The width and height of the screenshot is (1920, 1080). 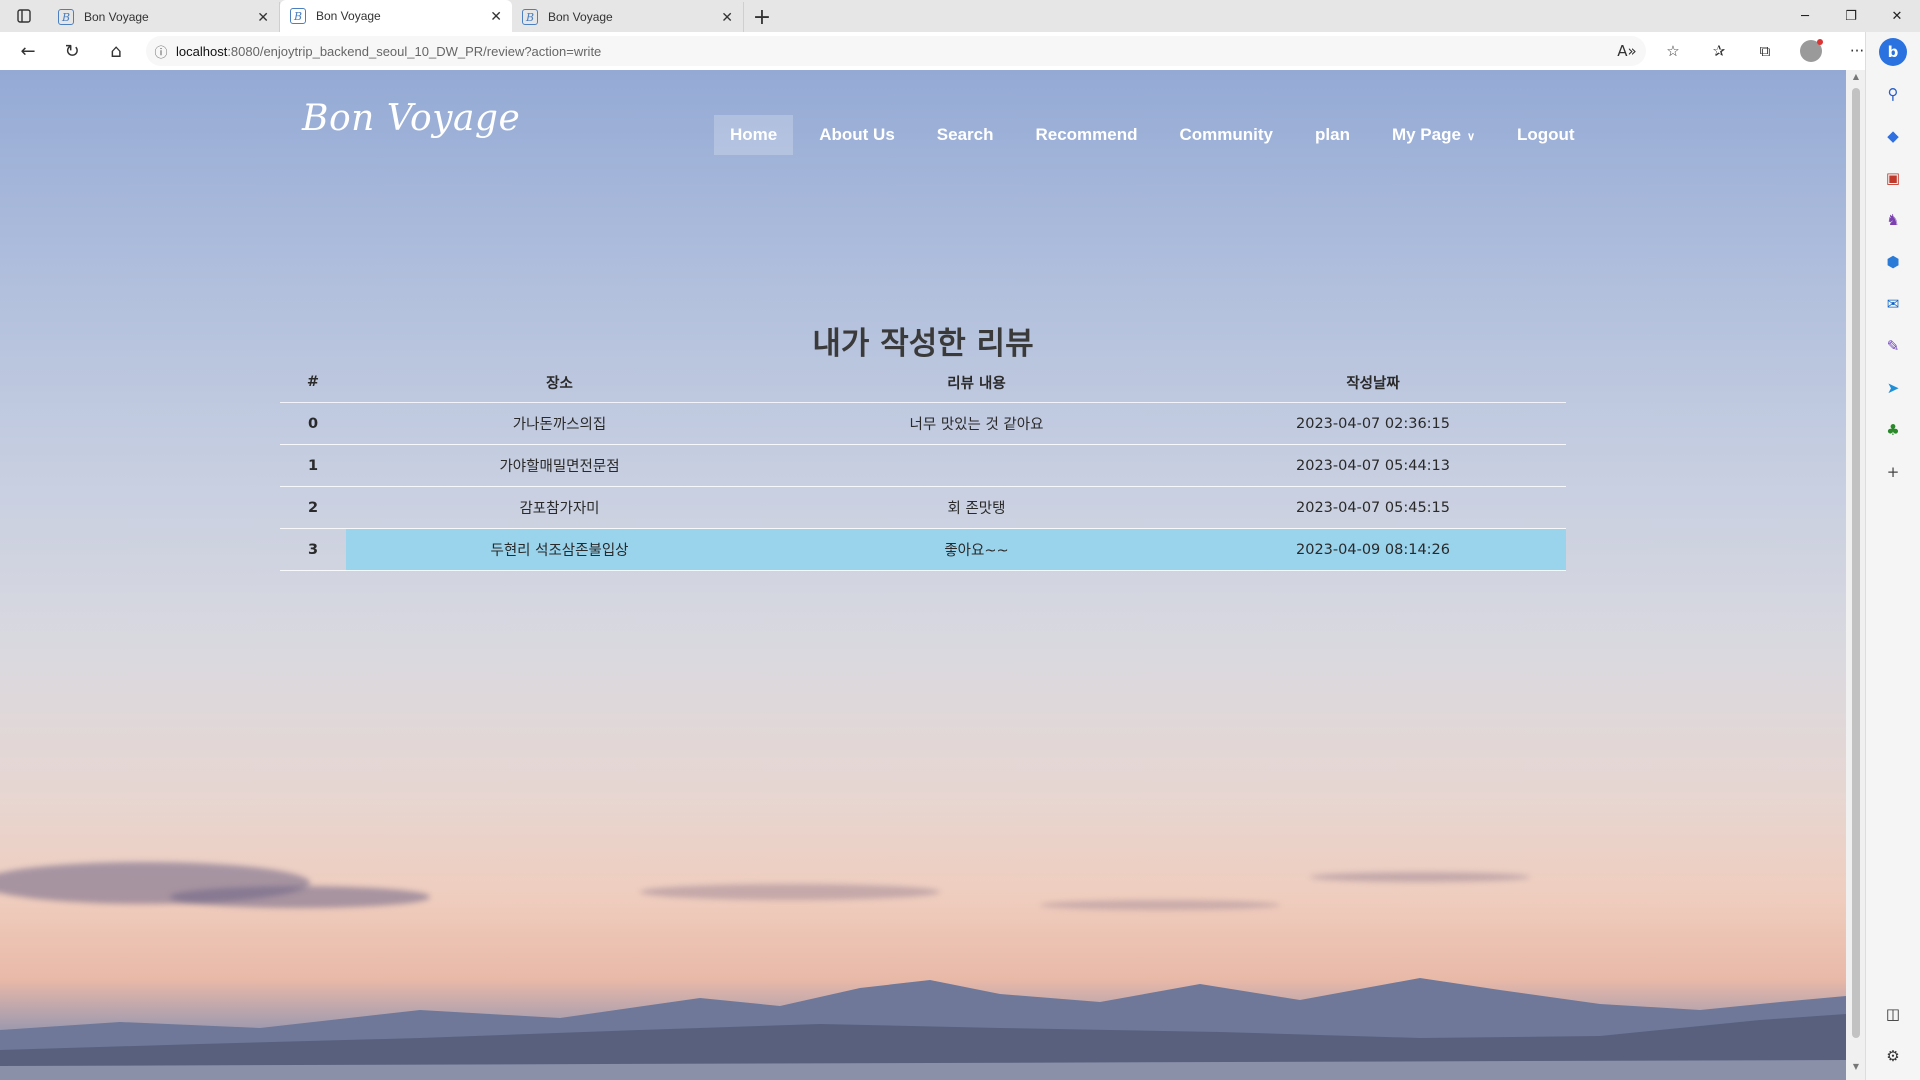 What do you see at coordinates (923, 1029) in the screenshot?
I see `mountain-silhouette` at bounding box center [923, 1029].